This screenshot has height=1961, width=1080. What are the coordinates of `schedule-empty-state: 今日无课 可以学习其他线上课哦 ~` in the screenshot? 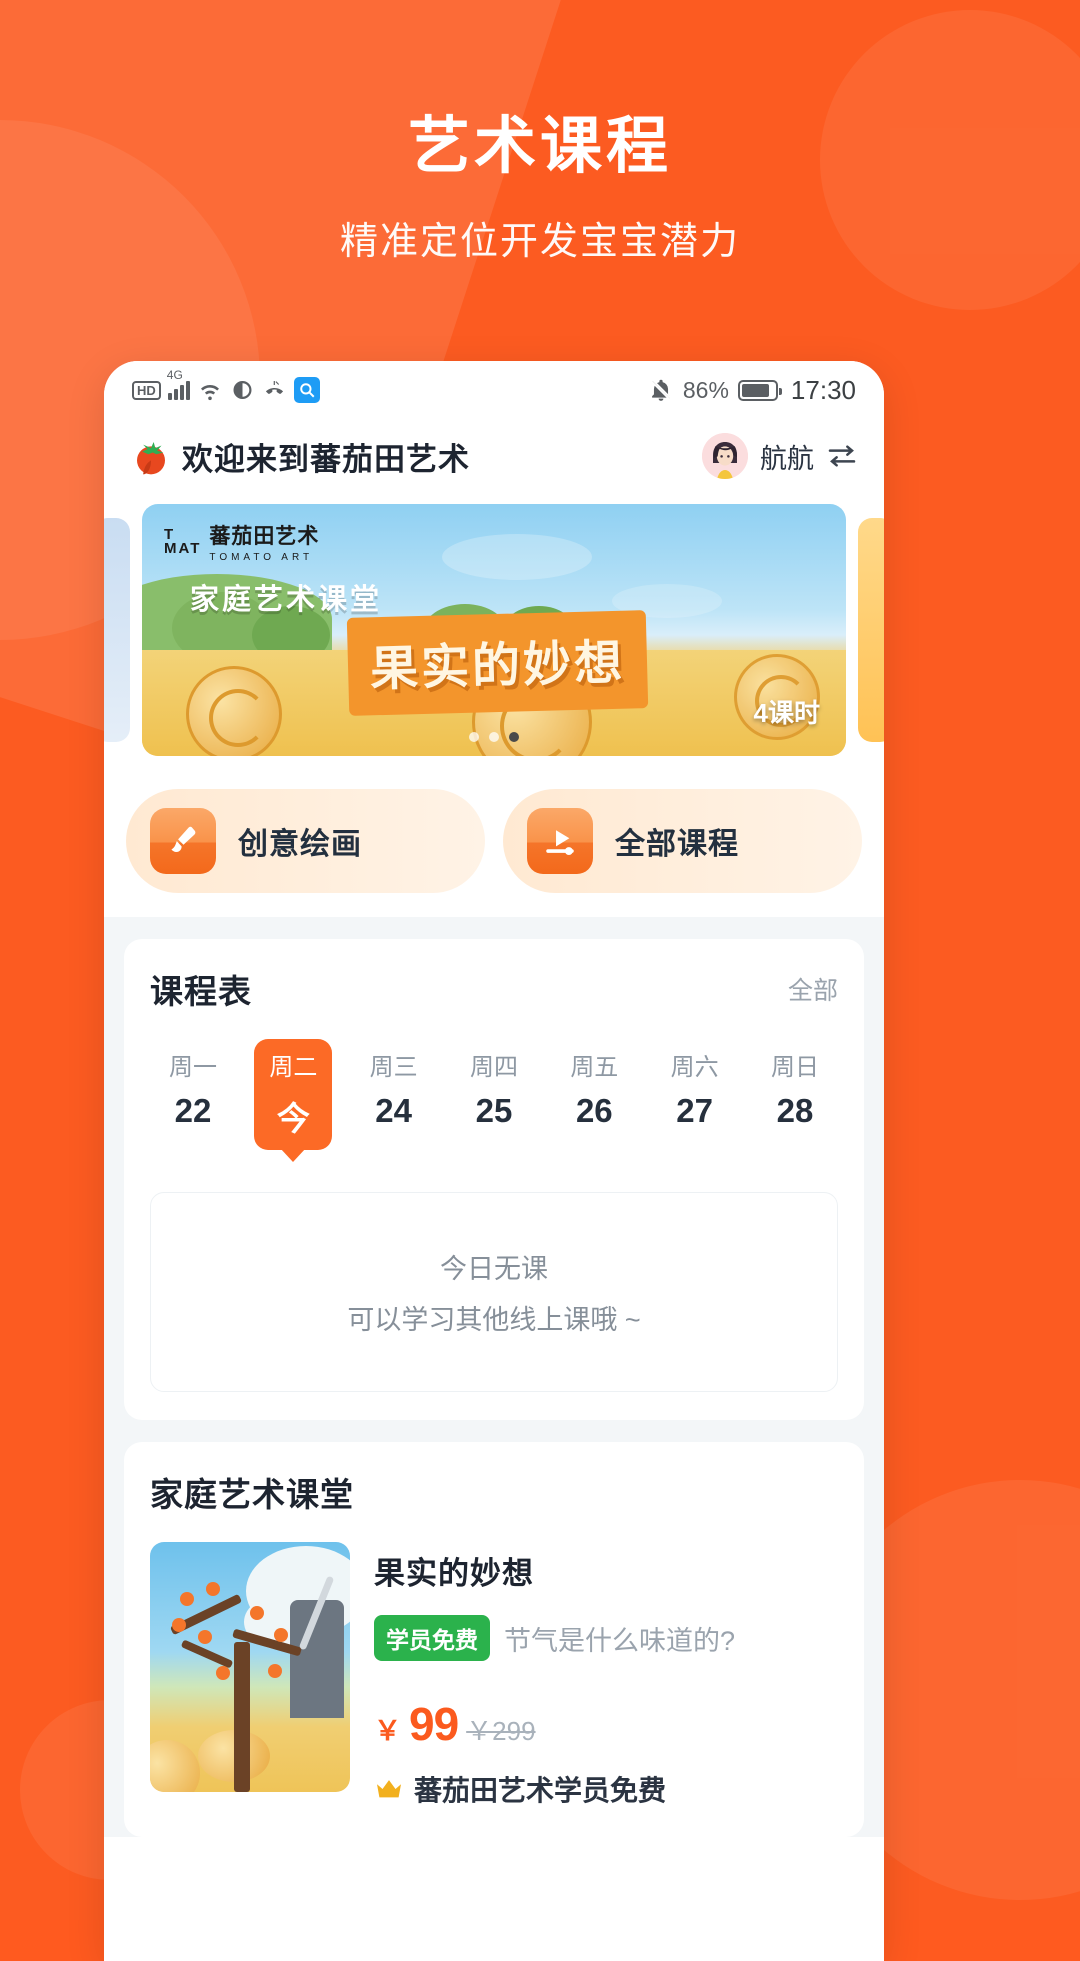 It's located at (494, 1292).